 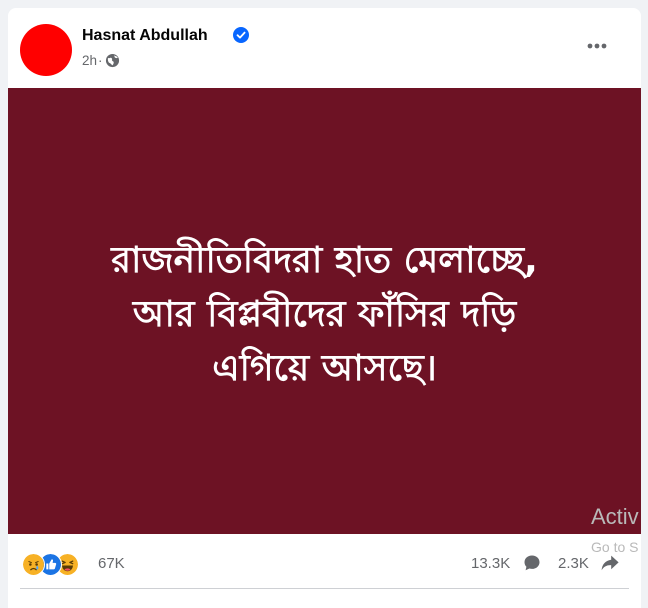 I want to click on author-avatar, so click(x=46, y=50).